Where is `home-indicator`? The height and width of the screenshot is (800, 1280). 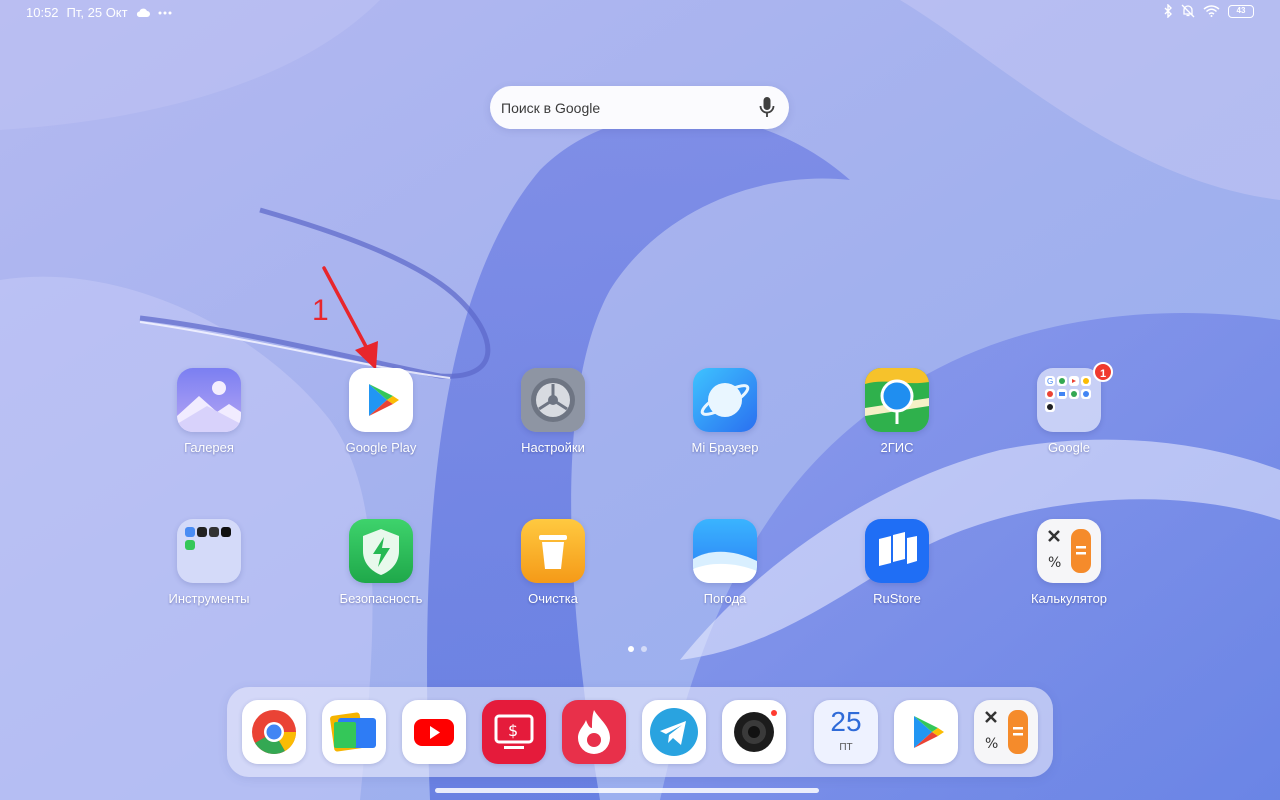
home-indicator is located at coordinates (627, 790).